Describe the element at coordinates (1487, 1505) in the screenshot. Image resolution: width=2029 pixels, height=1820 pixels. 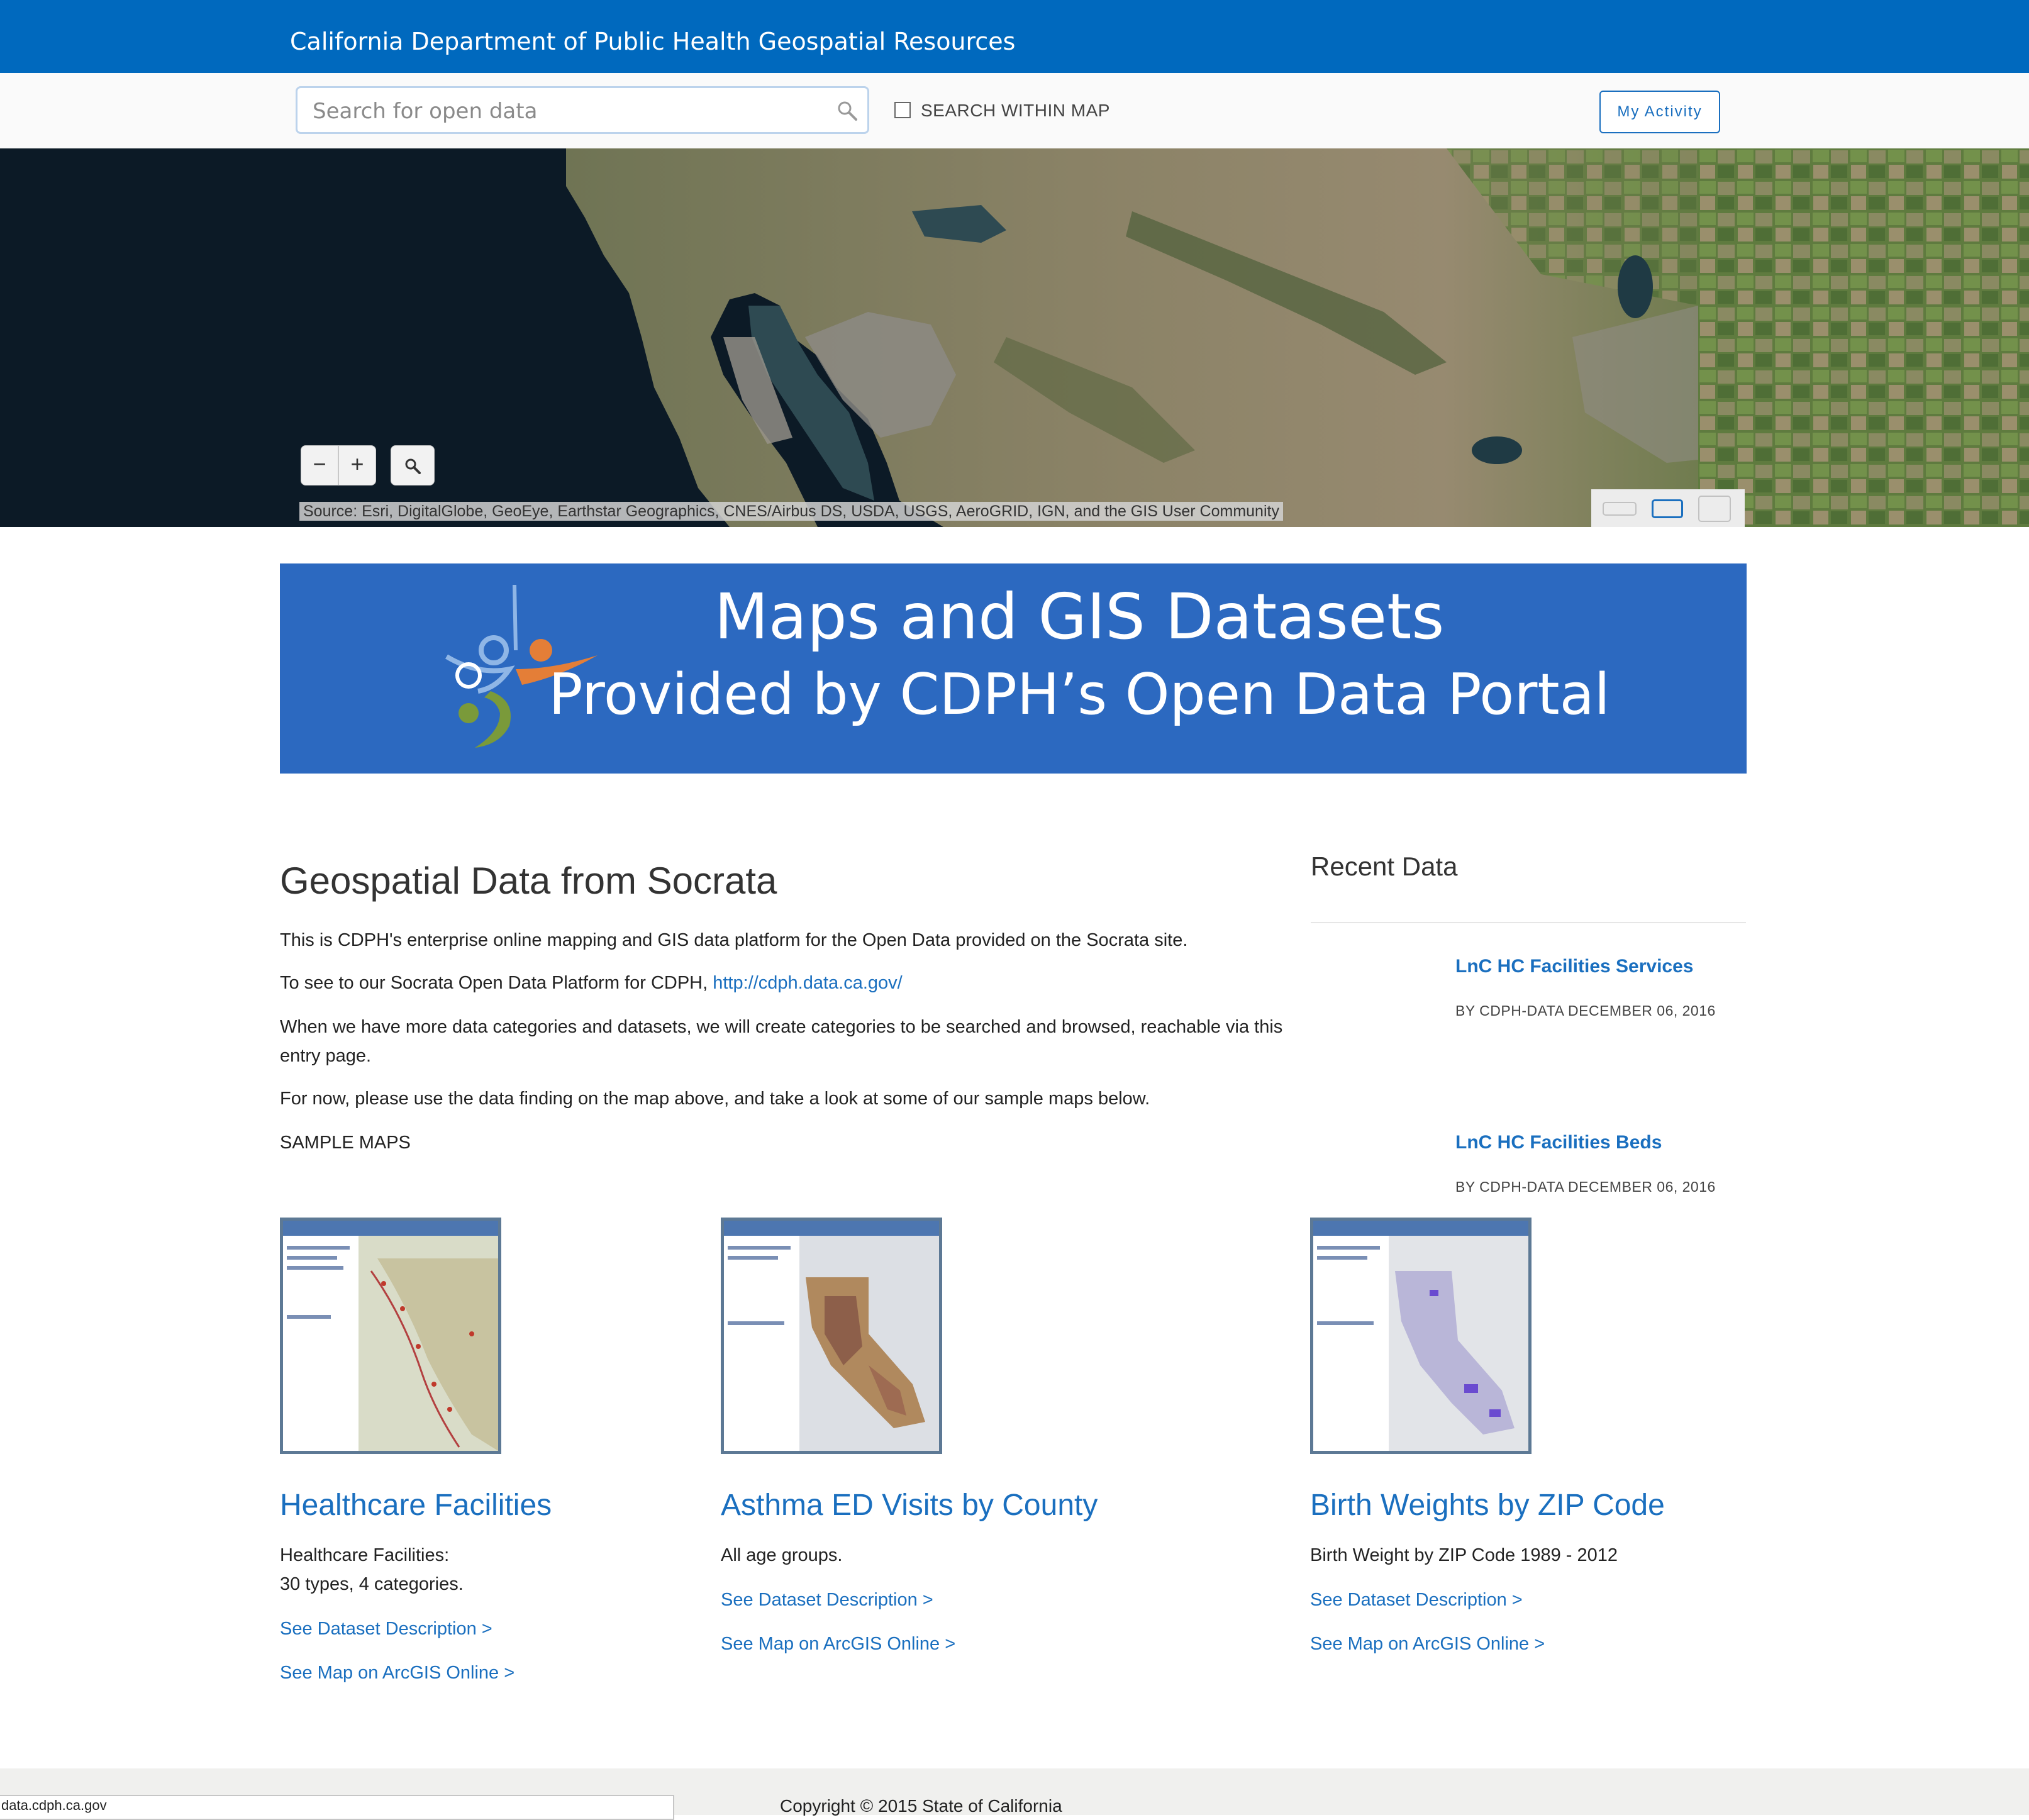
I see `card-title-birth-weights: Birth Weights by ZIP Code` at that location.